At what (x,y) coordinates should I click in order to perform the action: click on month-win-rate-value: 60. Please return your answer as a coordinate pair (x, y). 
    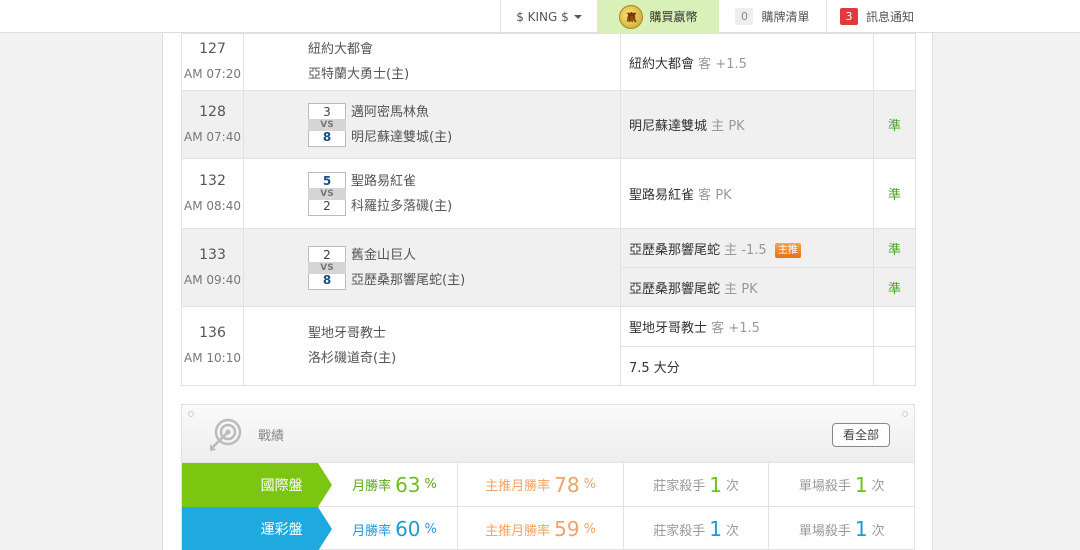
    Looking at the image, I should click on (408, 529).